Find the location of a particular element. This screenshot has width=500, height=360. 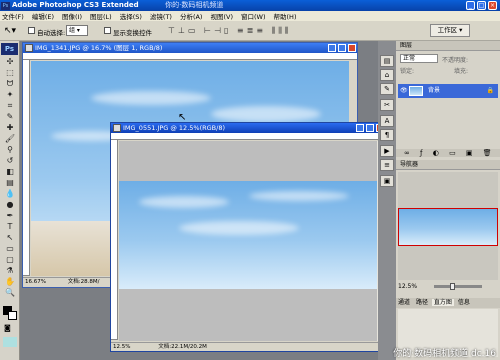

zoom-tool-icon: 🔍 is located at coordinates (10, 293).